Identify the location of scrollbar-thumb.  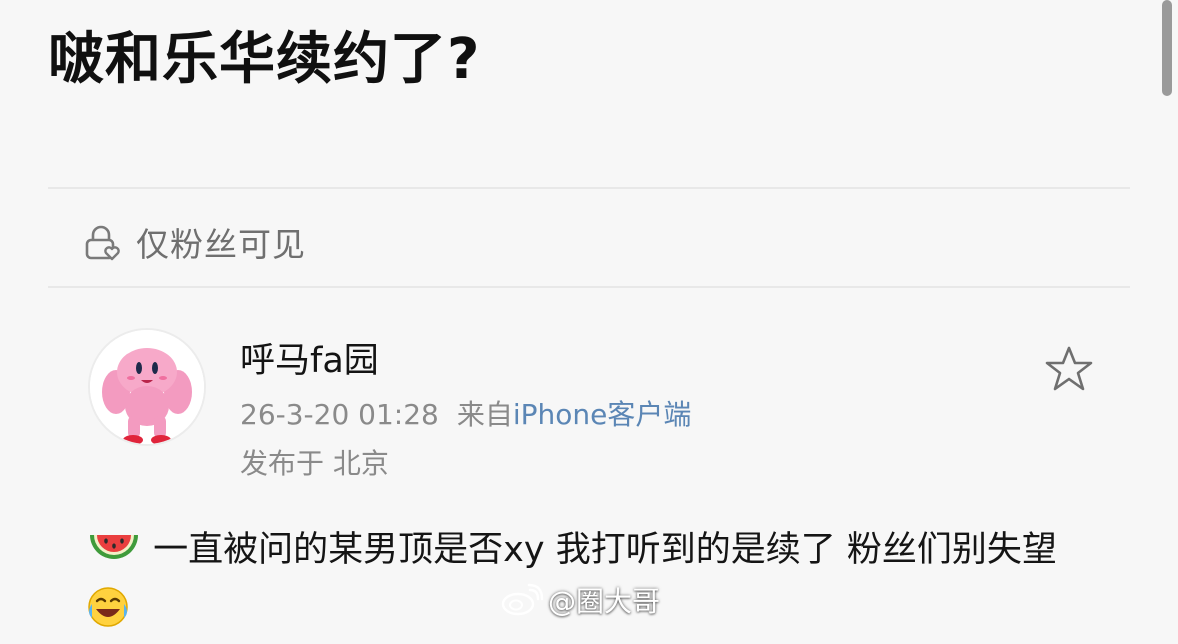
(1167, 48).